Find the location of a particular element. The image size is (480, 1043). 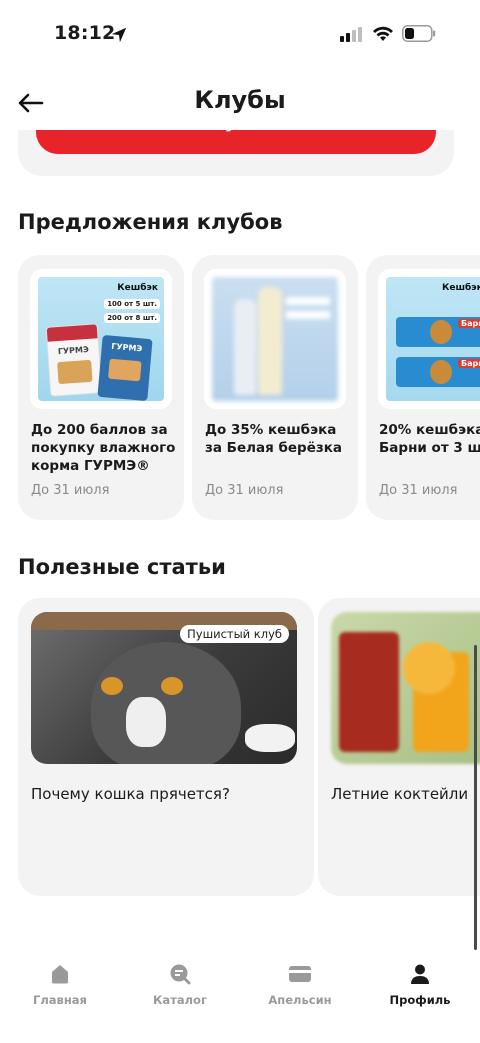

nav-item-catalog: Каталог is located at coordinates (180, 984).